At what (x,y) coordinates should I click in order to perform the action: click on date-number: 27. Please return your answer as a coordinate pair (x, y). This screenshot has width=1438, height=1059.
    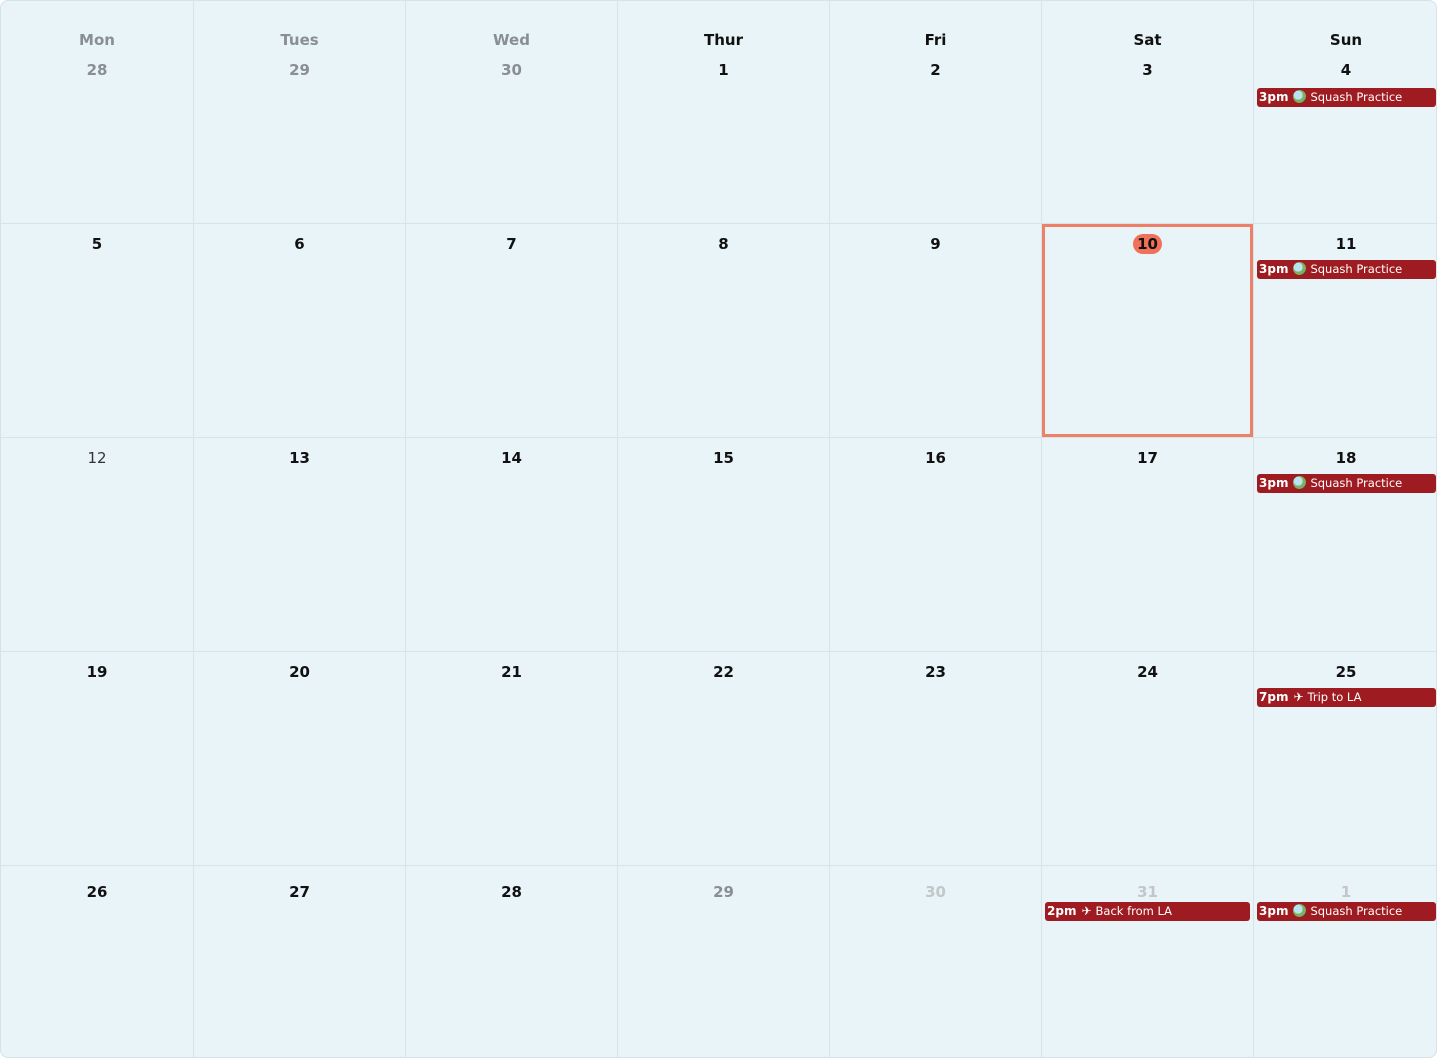
    Looking at the image, I should click on (299, 892).